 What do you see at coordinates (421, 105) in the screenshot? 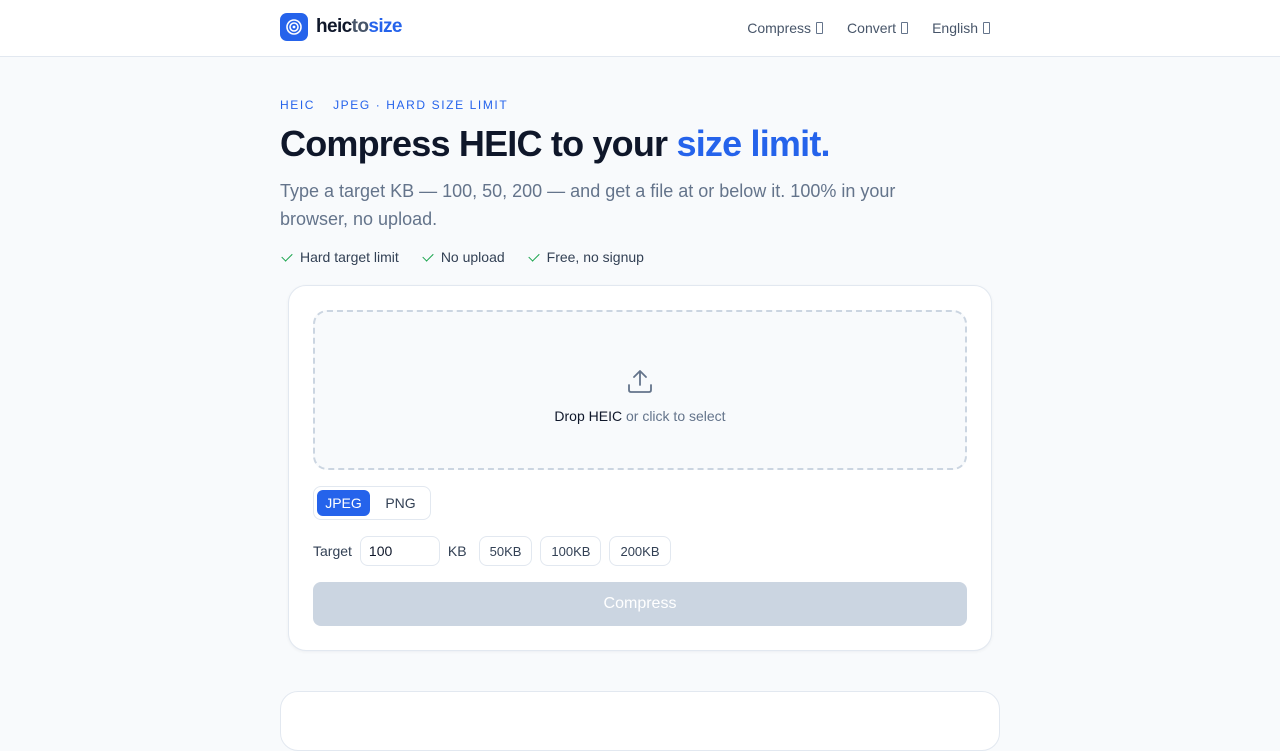
I see `eyebrow-tag: JPEG · HARD SIZE LIMIT` at bounding box center [421, 105].